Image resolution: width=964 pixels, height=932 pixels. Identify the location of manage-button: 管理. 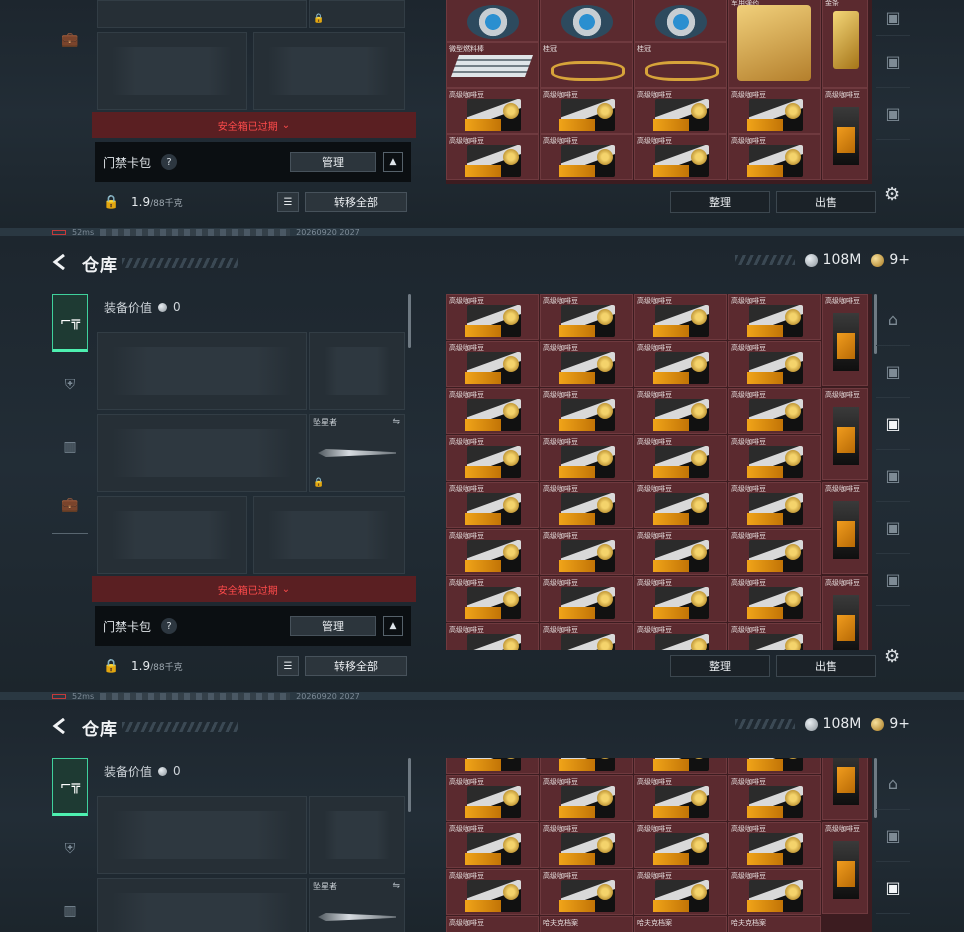
(333, 626).